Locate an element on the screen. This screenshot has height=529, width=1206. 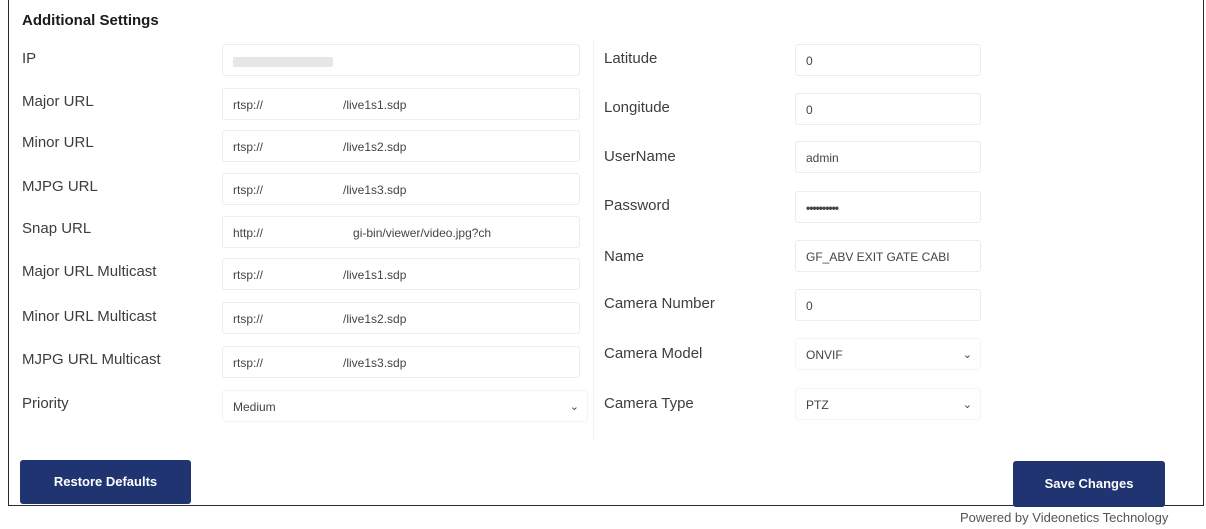
mjpg-url-multicast-input: rtsp:// /live1s3.sdp is located at coordinates (401, 362).